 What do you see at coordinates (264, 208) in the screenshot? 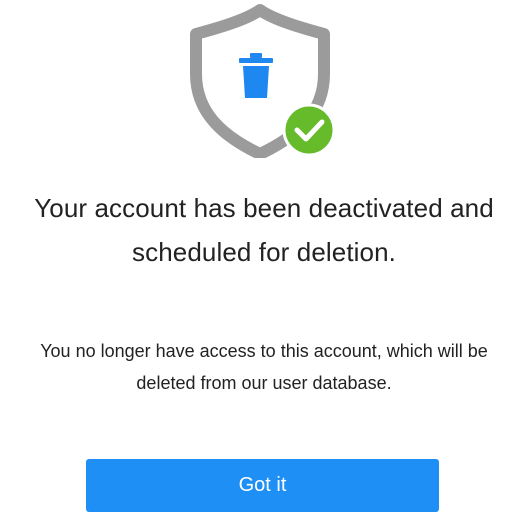
I see `dialog-title-line-1: Your account has been deactivated and` at bounding box center [264, 208].